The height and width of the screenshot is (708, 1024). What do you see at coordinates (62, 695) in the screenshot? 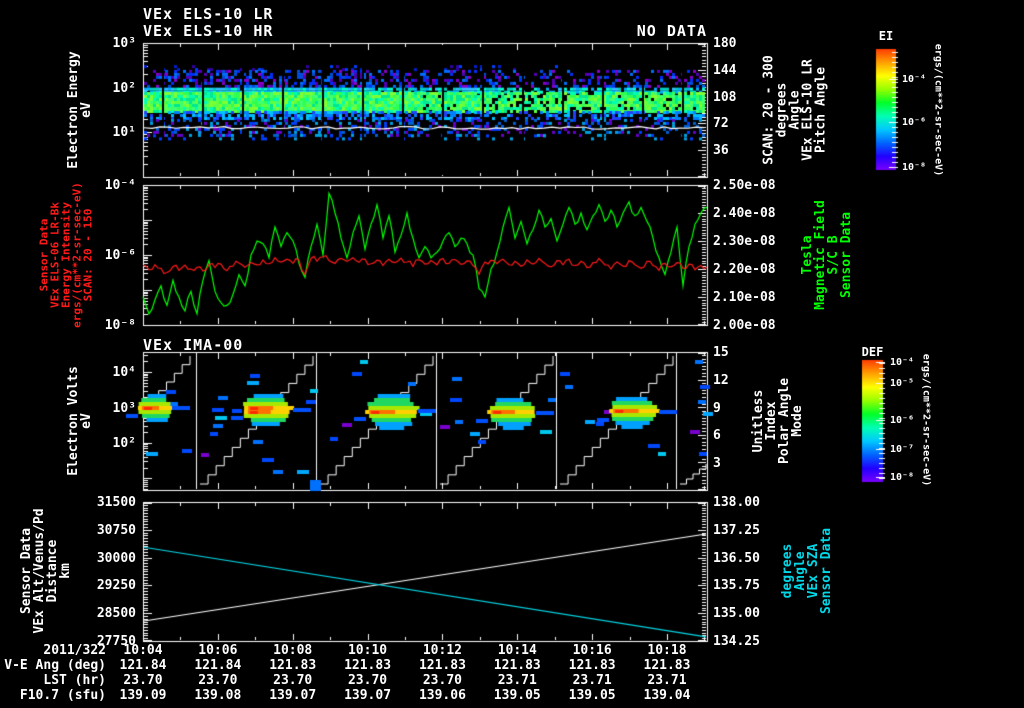
I see `footer-row-label-f107: F10.7 (sfu)` at bounding box center [62, 695].